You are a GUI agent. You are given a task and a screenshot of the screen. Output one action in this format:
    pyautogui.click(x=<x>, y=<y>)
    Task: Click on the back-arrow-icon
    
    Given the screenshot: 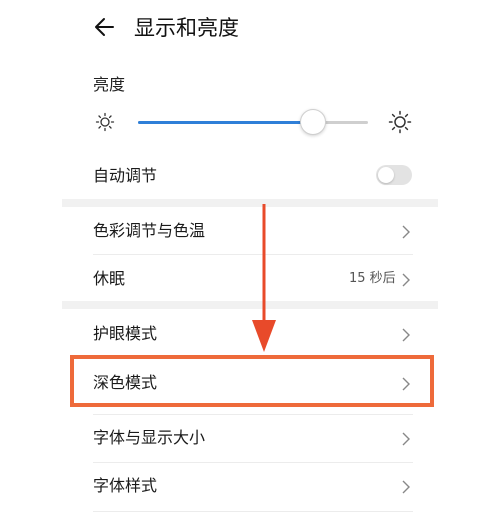 What is the action you would take?
    pyautogui.click(x=105, y=27)
    